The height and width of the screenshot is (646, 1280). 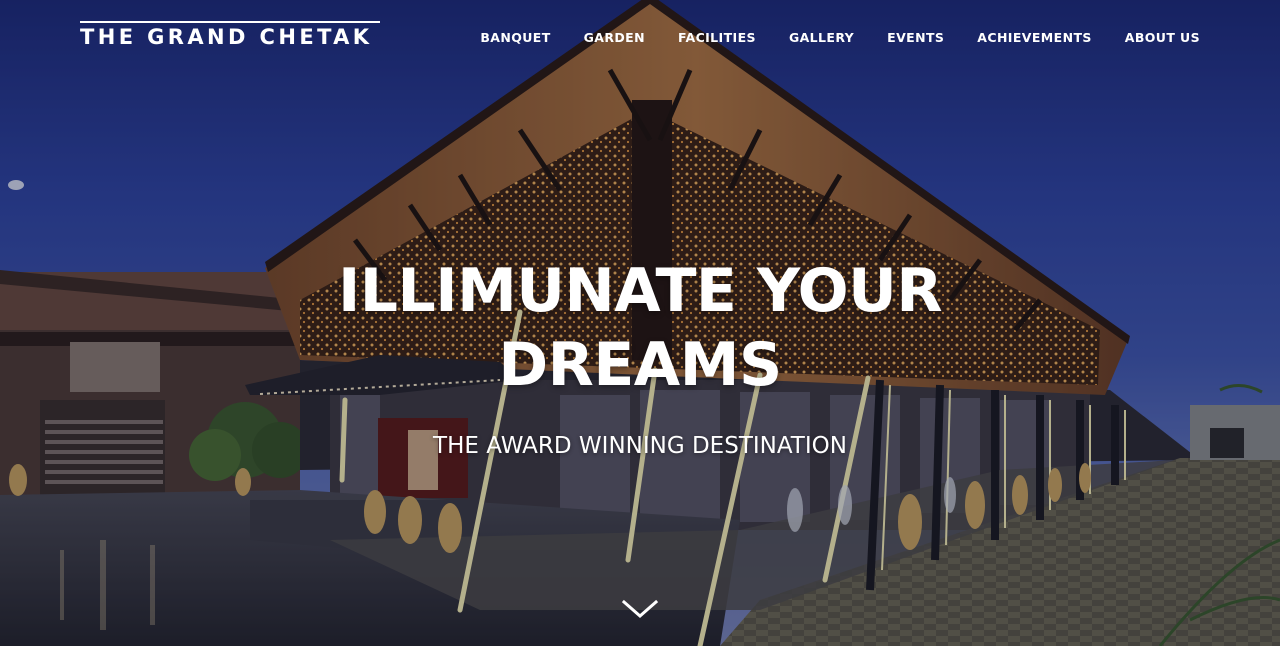 I want to click on nav-item-facilities: FACILITIES, so click(x=717, y=38).